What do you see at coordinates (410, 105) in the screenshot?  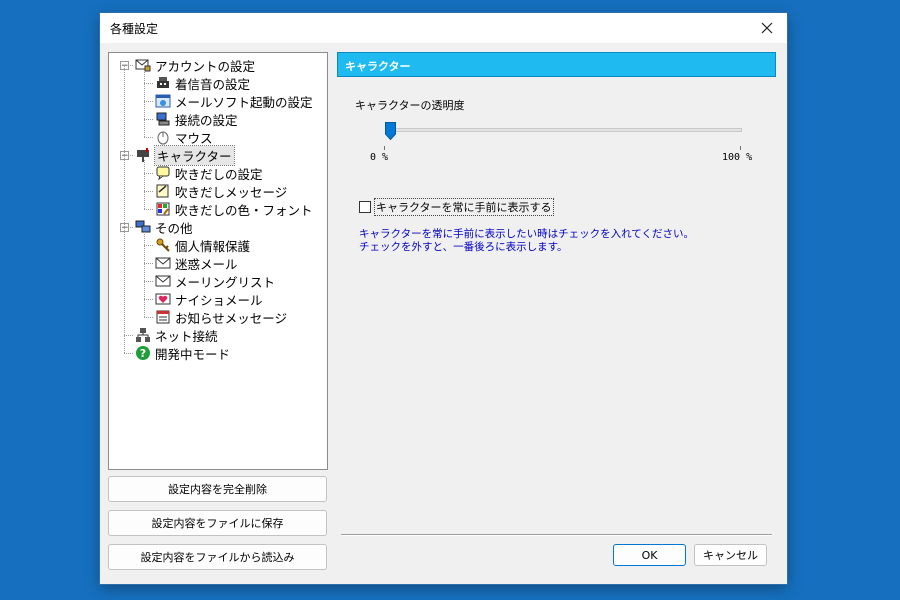 I see `opacity-label: キャラクターの透明度` at bounding box center [410, 105].